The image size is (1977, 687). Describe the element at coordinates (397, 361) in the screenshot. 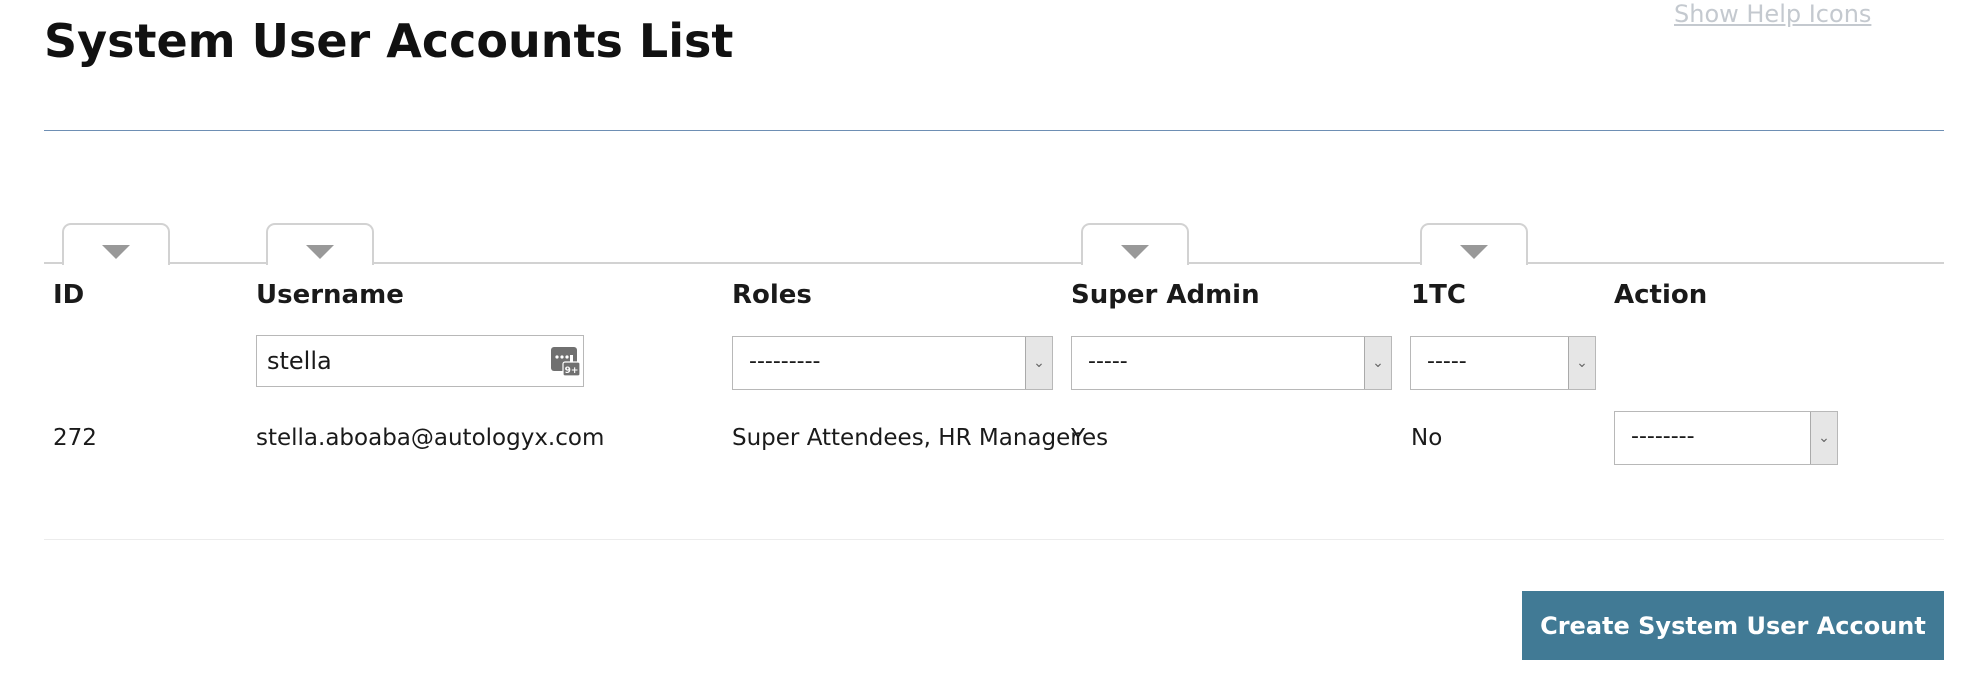

I see `username-filter-input` at that location.